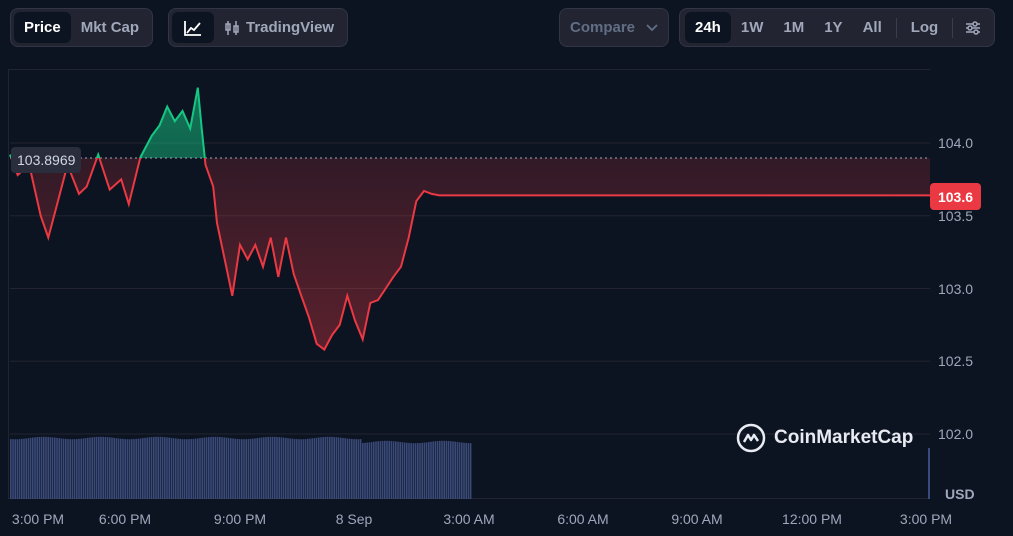 Image resolution: width=1013 pixels, height=536 pixels. I want to click on currency-label: USD, so click(960, 494).